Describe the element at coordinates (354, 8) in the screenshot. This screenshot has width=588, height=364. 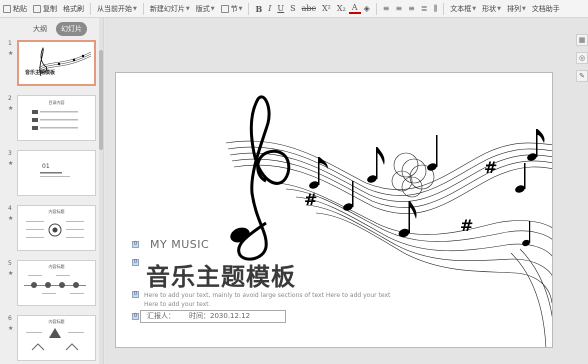
I see `font-color-icon: A` at that location.